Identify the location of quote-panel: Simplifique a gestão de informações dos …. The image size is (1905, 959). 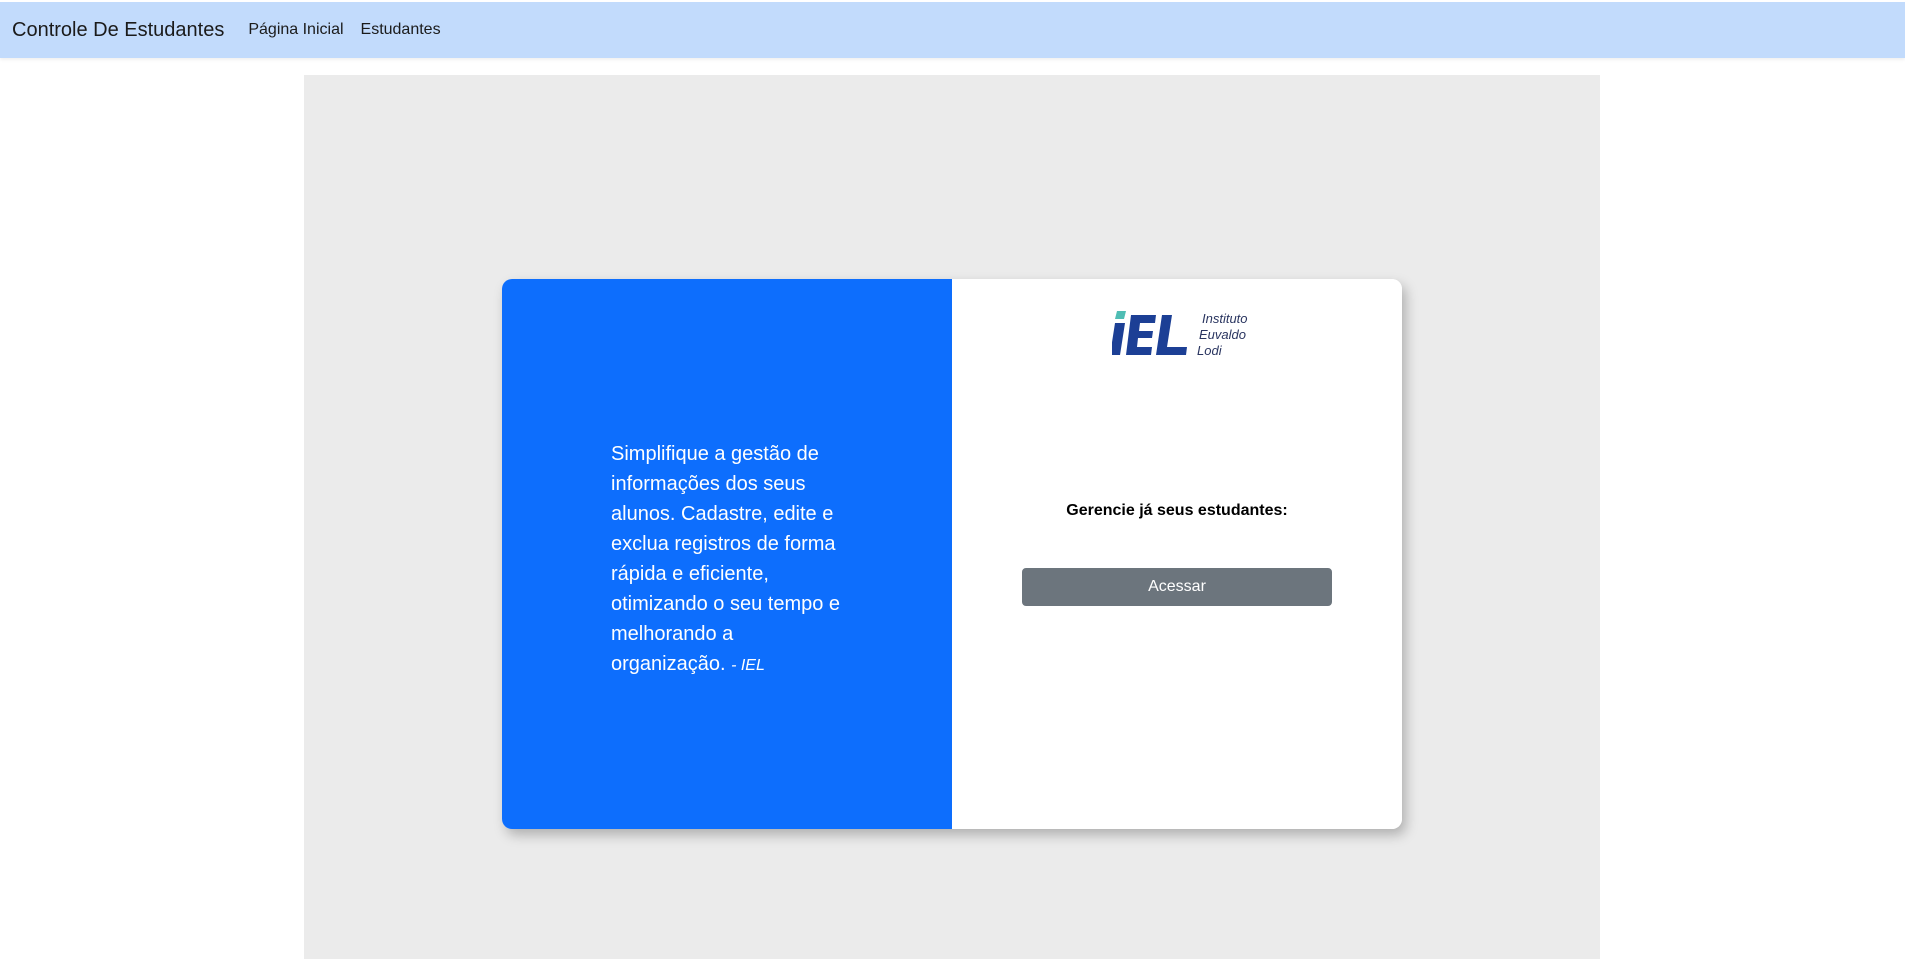
(727, 554).